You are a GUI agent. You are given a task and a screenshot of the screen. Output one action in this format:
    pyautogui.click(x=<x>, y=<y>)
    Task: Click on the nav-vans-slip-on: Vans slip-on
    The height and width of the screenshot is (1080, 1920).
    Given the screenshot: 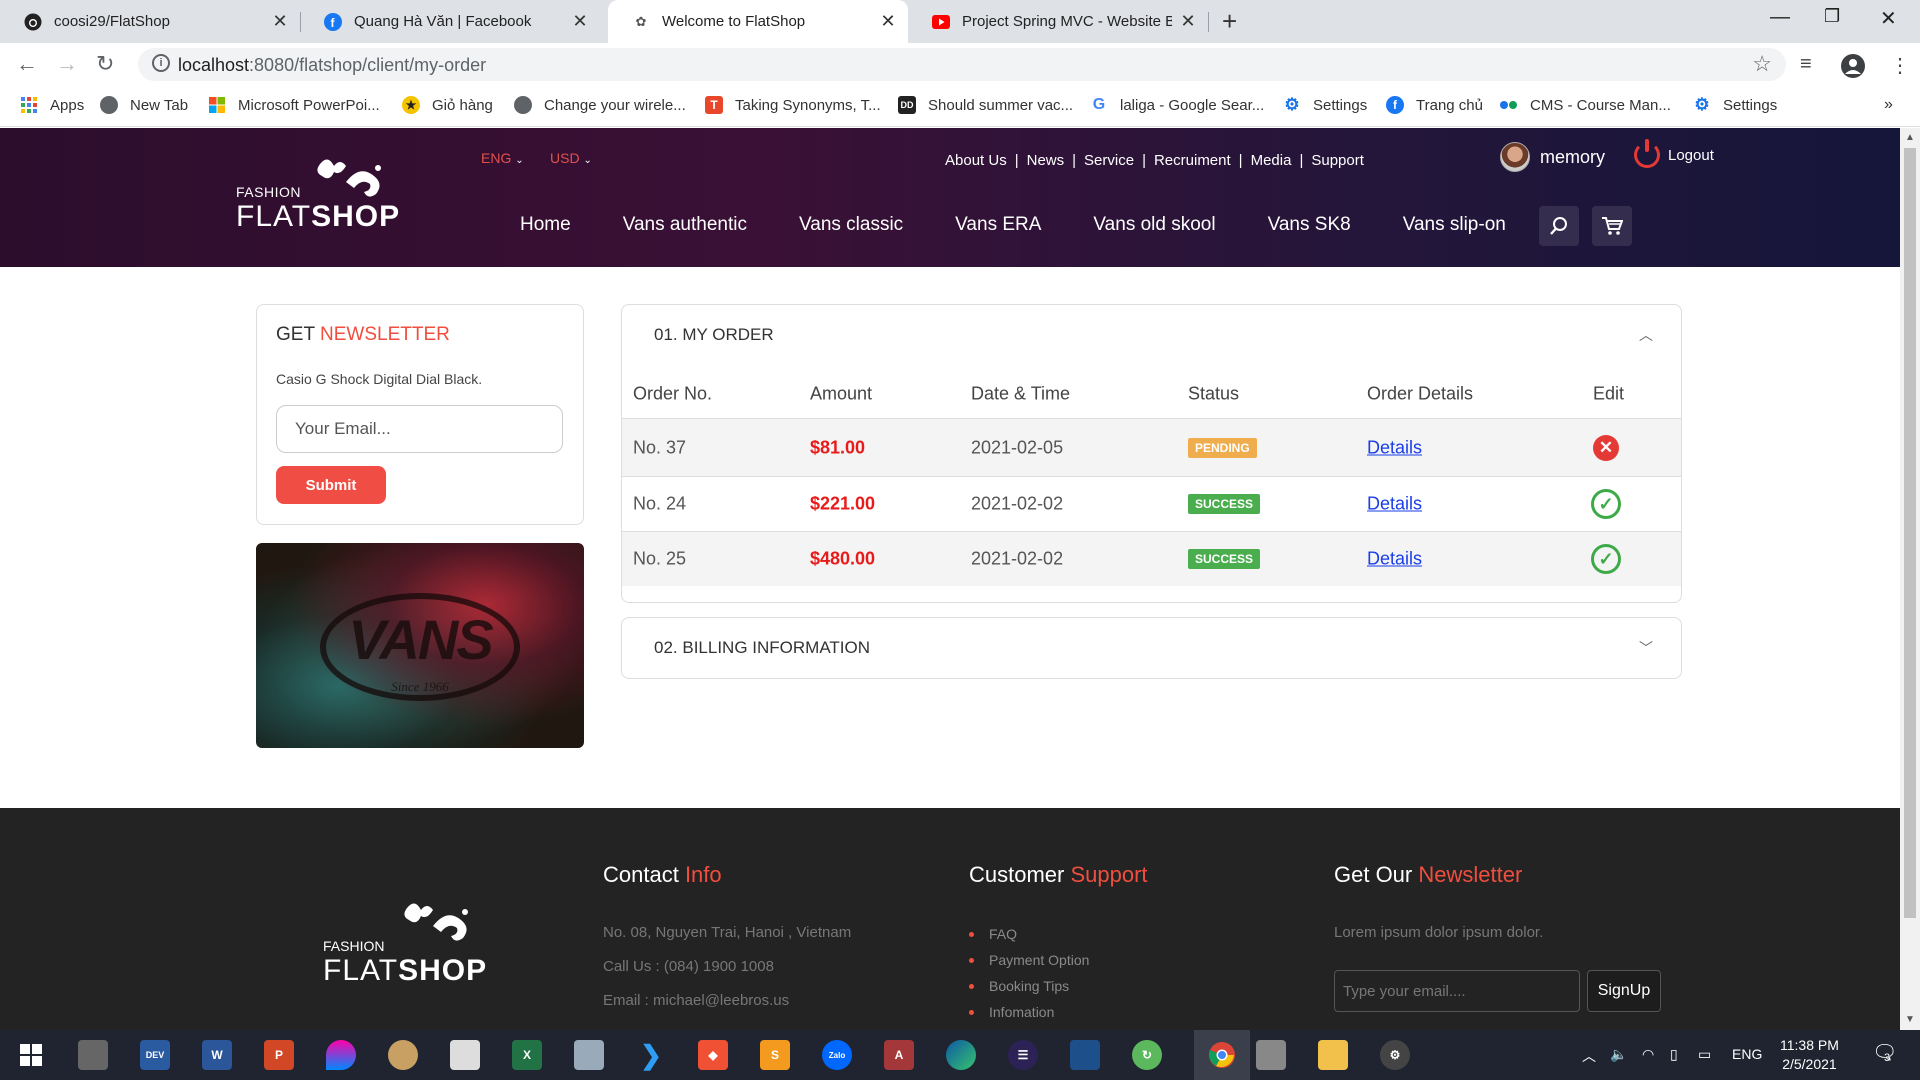 What is the action you would take?
    pyautogui.click(x=1454, y=225)
    